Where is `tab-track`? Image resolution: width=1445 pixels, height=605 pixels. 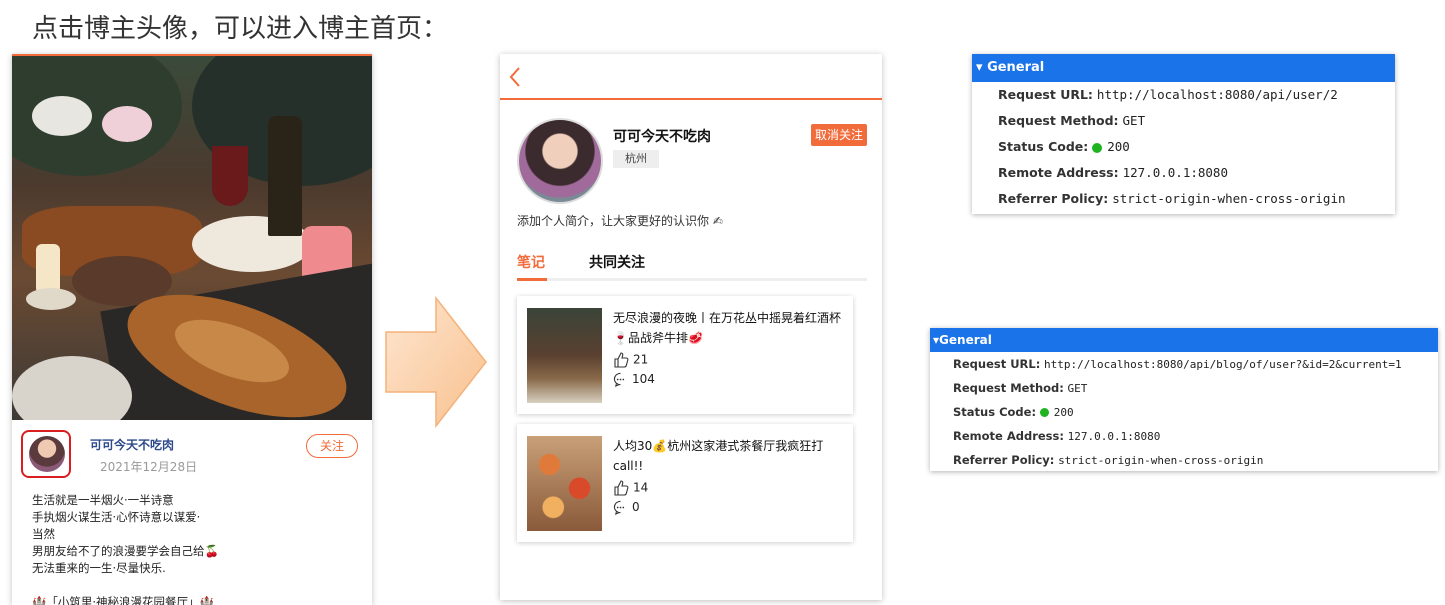
tab-track is located at coordinates (692, 279).